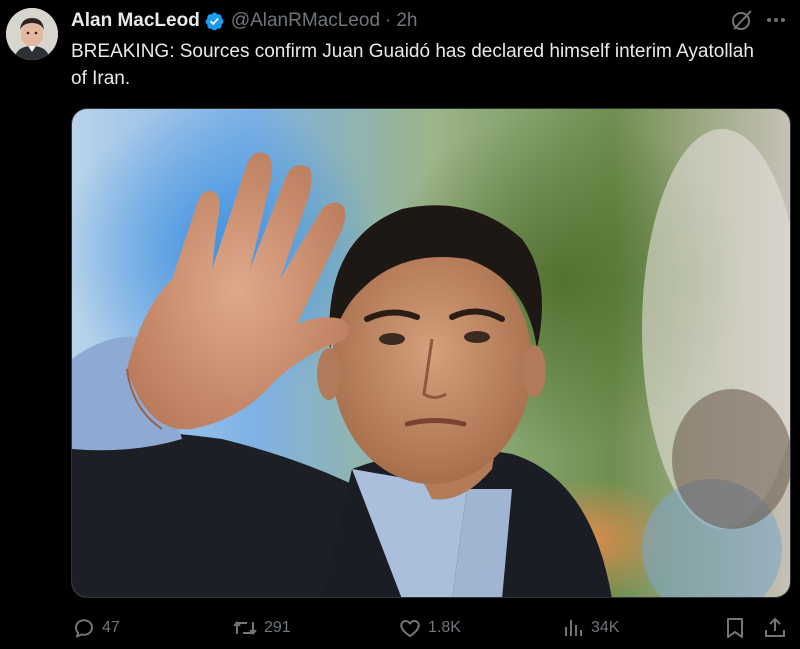  I want to click on retweet-icon, so click(245, 628).